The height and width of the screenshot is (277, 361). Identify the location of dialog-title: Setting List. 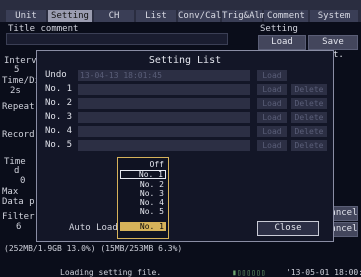
(185, 60).